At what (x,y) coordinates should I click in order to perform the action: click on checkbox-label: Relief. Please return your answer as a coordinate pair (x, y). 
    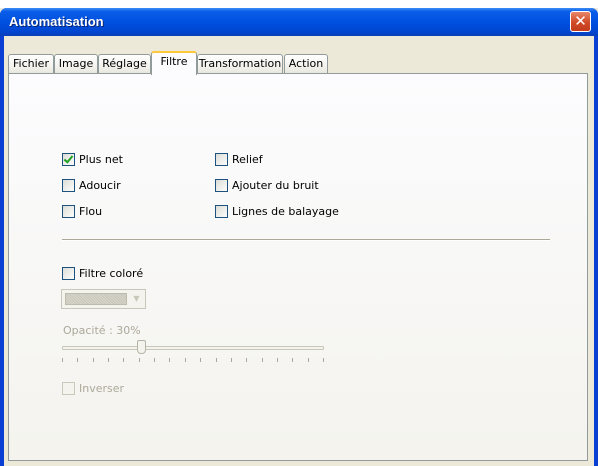
    Looking at the image, I should click on (247, 159).